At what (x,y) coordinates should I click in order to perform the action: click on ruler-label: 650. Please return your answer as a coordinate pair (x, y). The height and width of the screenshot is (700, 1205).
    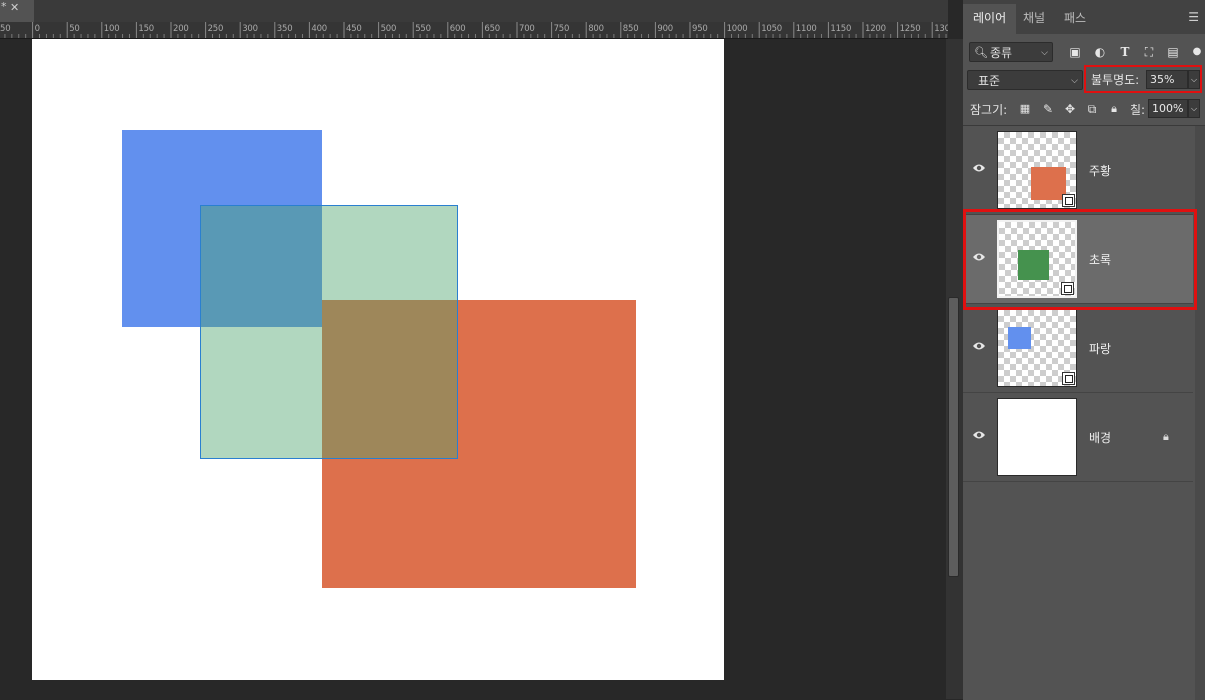
    Looking at the image, I should click on (492, 29).